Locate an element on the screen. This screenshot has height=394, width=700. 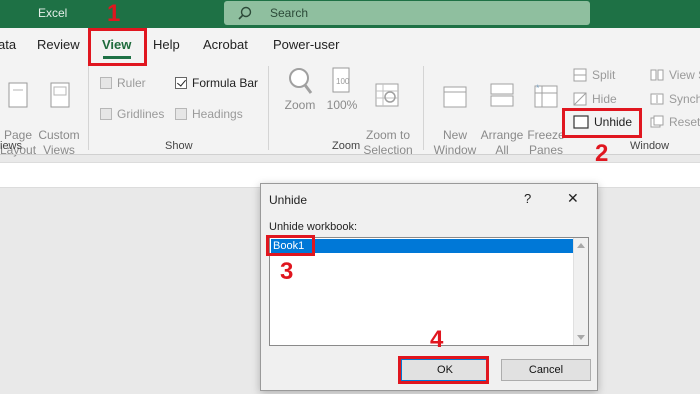
gridlines-checkbox: Gridlines is located at coordinates (132, 114).